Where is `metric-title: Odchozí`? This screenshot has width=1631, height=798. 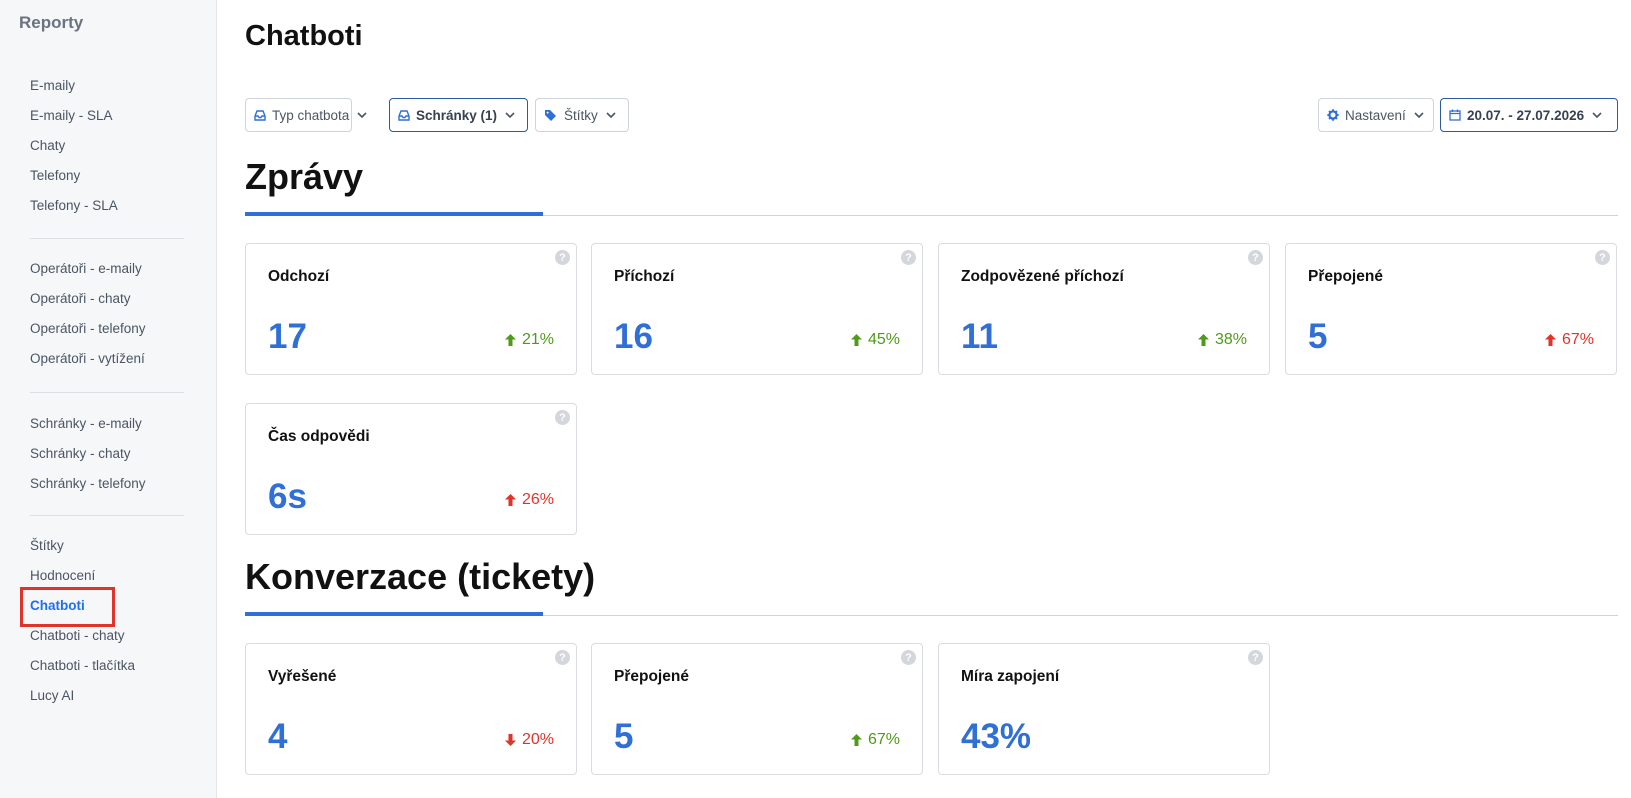 metric-title: Odchozí is located at coordinates (299, 276).